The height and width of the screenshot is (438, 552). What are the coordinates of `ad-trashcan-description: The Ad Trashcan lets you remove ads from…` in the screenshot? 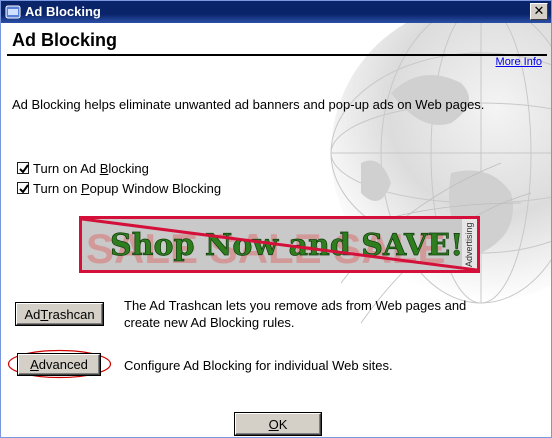 It's located at (295, 314).